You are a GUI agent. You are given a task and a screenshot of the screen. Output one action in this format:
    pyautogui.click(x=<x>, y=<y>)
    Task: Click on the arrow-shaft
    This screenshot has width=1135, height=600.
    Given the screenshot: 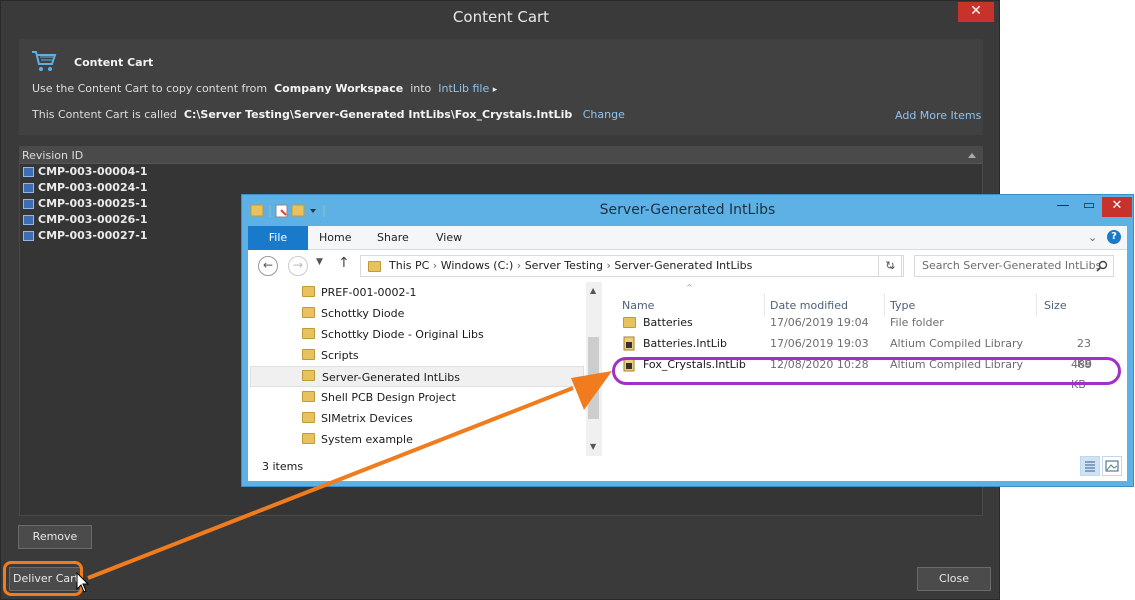 What is the action you would take?
    pyautogui.click(x=330, y=483)
    